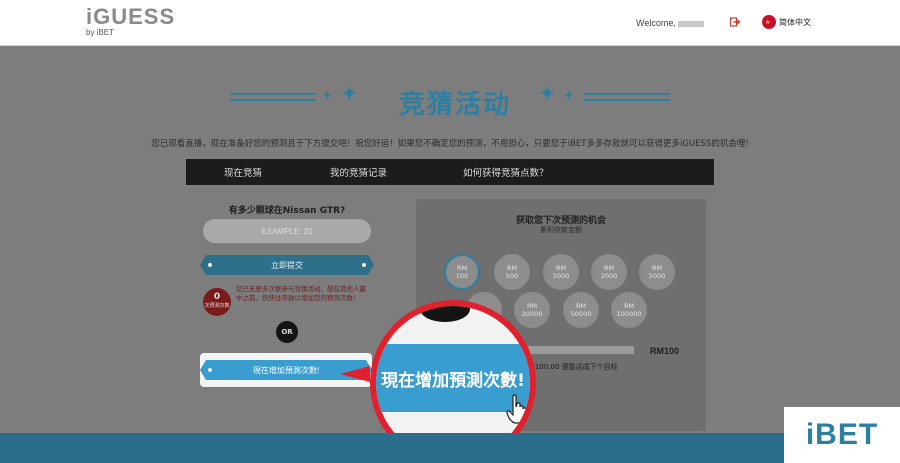  I want to click on panel-subtitle: 累积存款金额, so click(561, 230).